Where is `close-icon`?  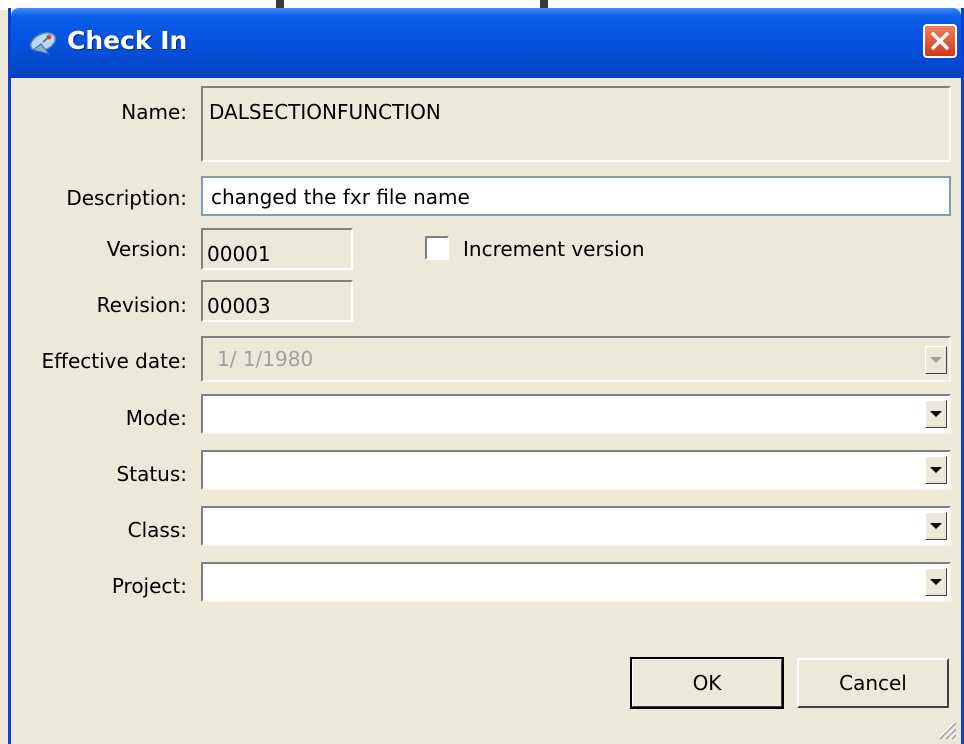 close-icon is located at coordinates (940, 41).